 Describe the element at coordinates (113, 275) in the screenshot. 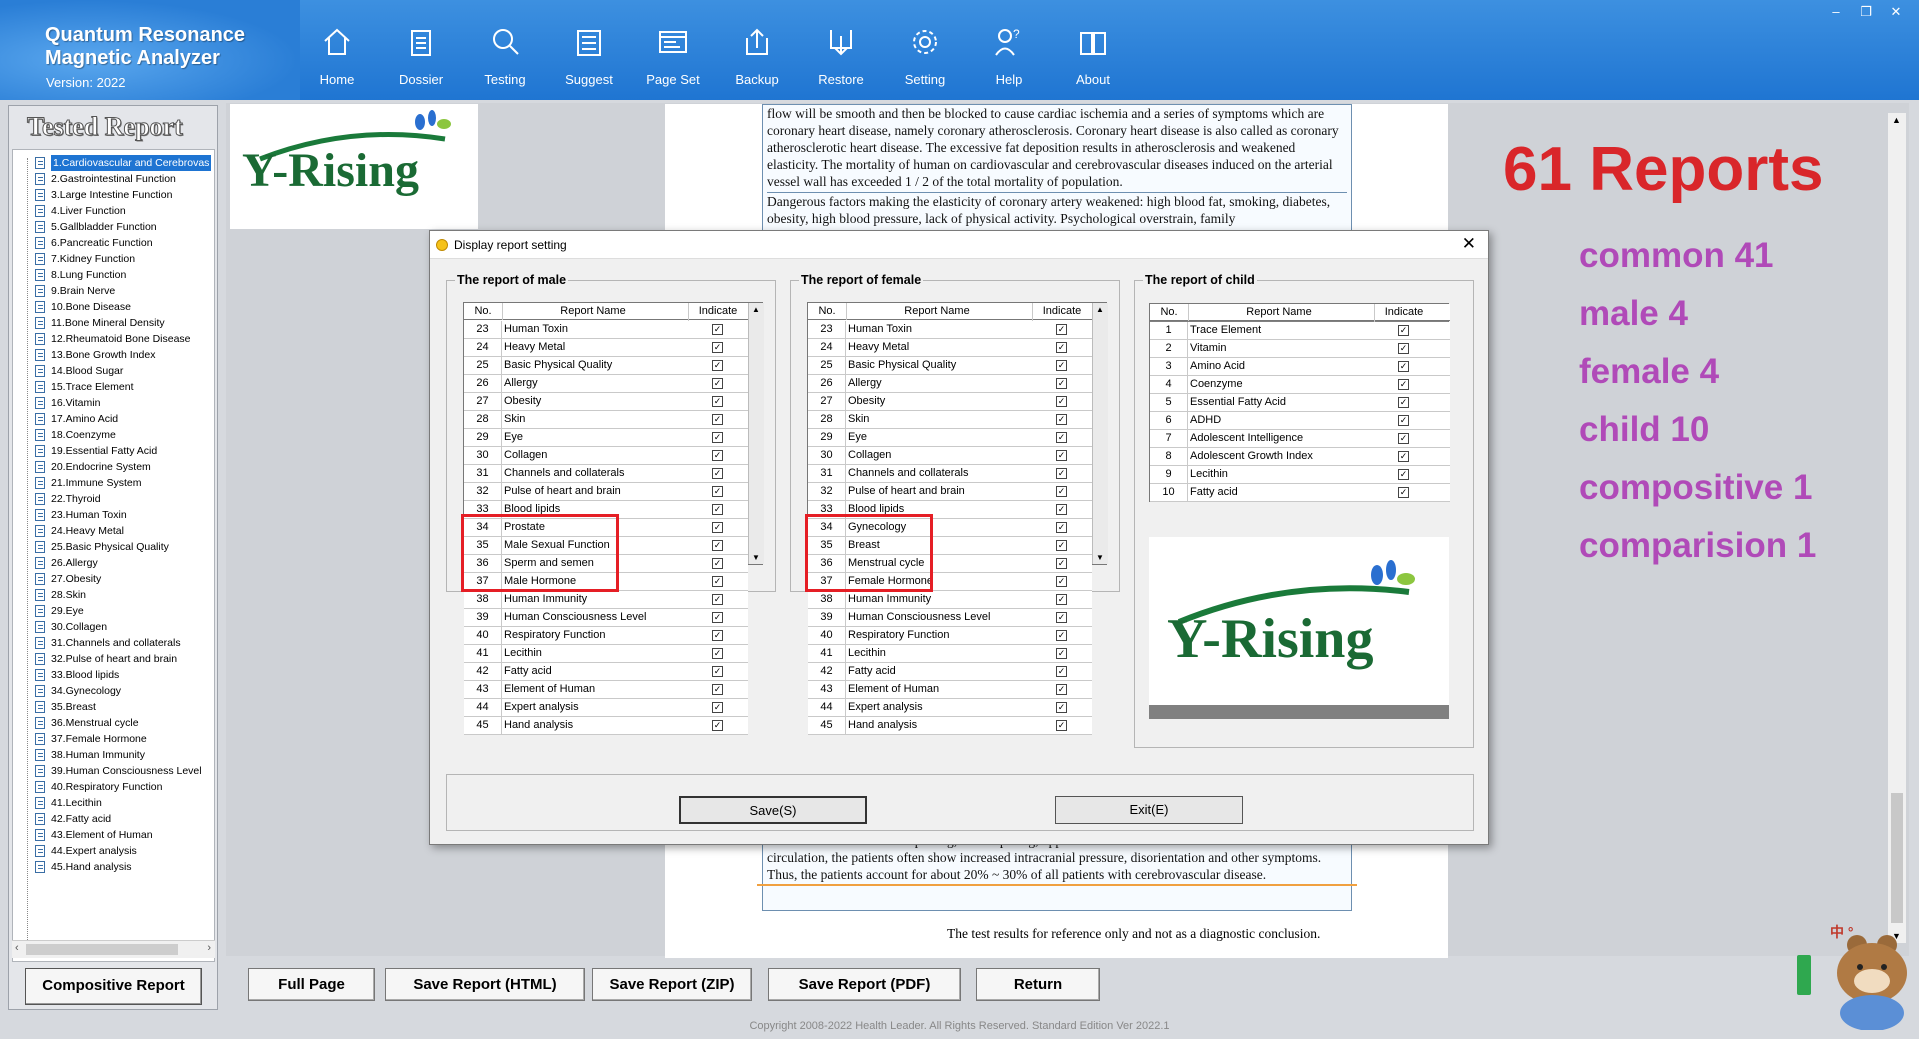

I see `tree-item: 8.Lung Function` at that location.